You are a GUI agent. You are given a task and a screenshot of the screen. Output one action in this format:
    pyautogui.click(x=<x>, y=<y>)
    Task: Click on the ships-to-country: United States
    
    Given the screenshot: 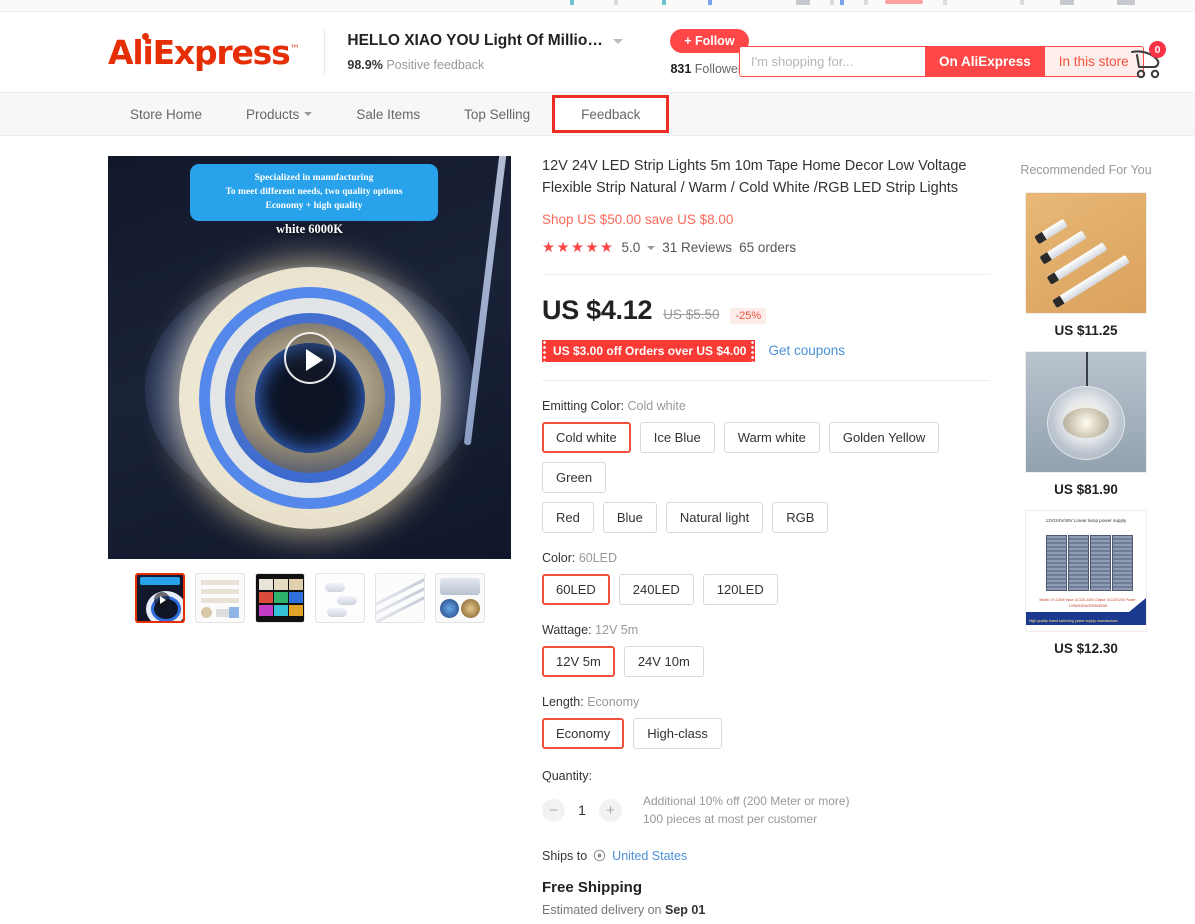 What is the action you would take?
    pyautogui.click(x=649, y=856)
    